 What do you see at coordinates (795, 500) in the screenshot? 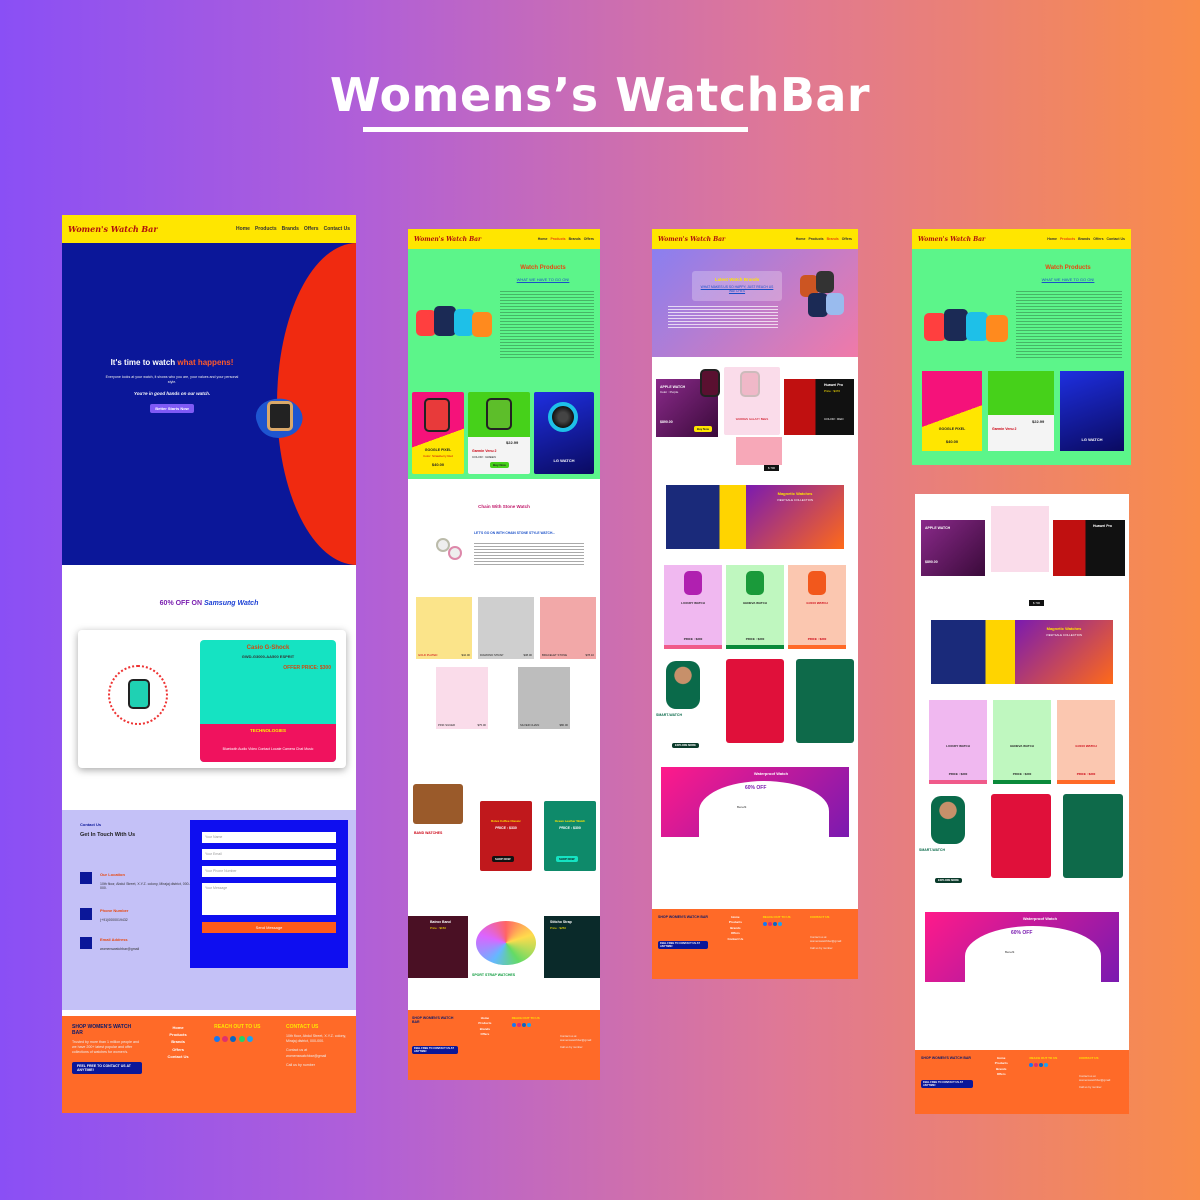
I see `magnetic-sub: VIEW SALE COLLECTION` at bounding box center [795, 500].